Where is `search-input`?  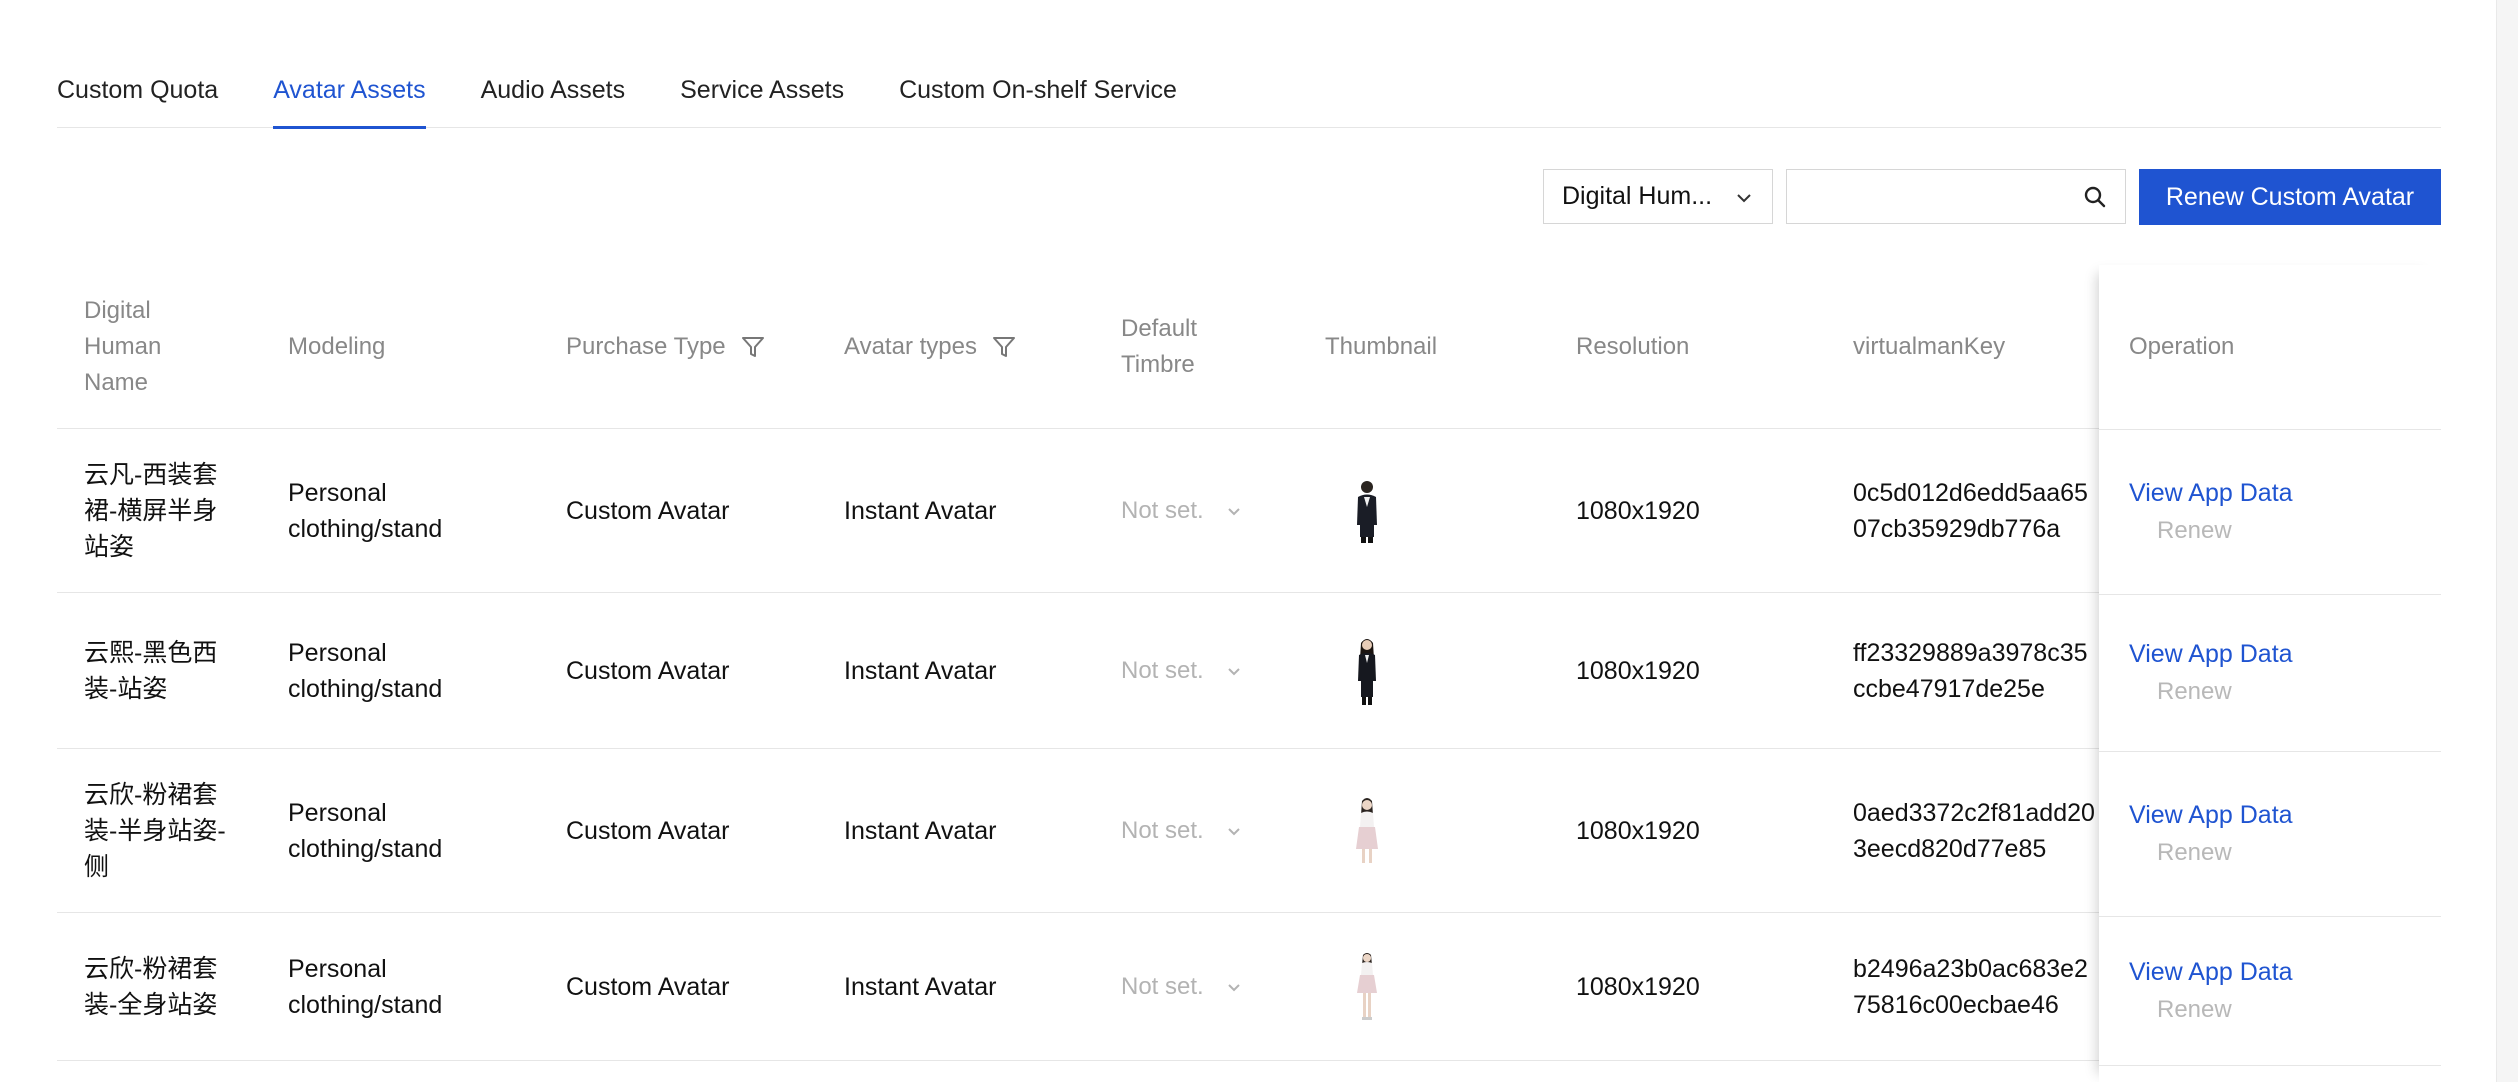 search-input is located at coordinates (1922, 195).